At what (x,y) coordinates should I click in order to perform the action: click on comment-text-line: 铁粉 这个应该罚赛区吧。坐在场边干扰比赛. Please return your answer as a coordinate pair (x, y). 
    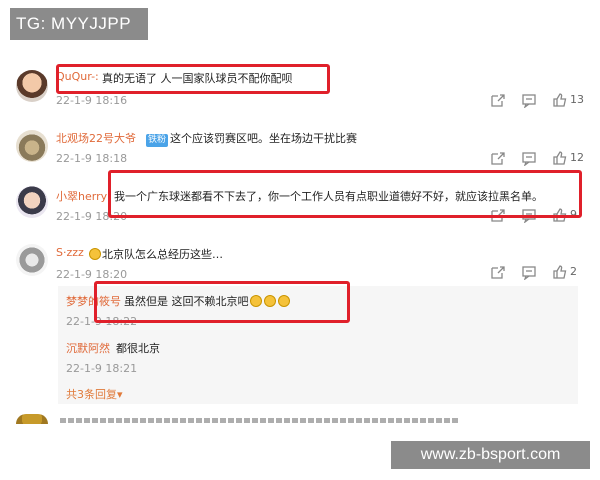
    Looking at the image, I should click on (251, 138).